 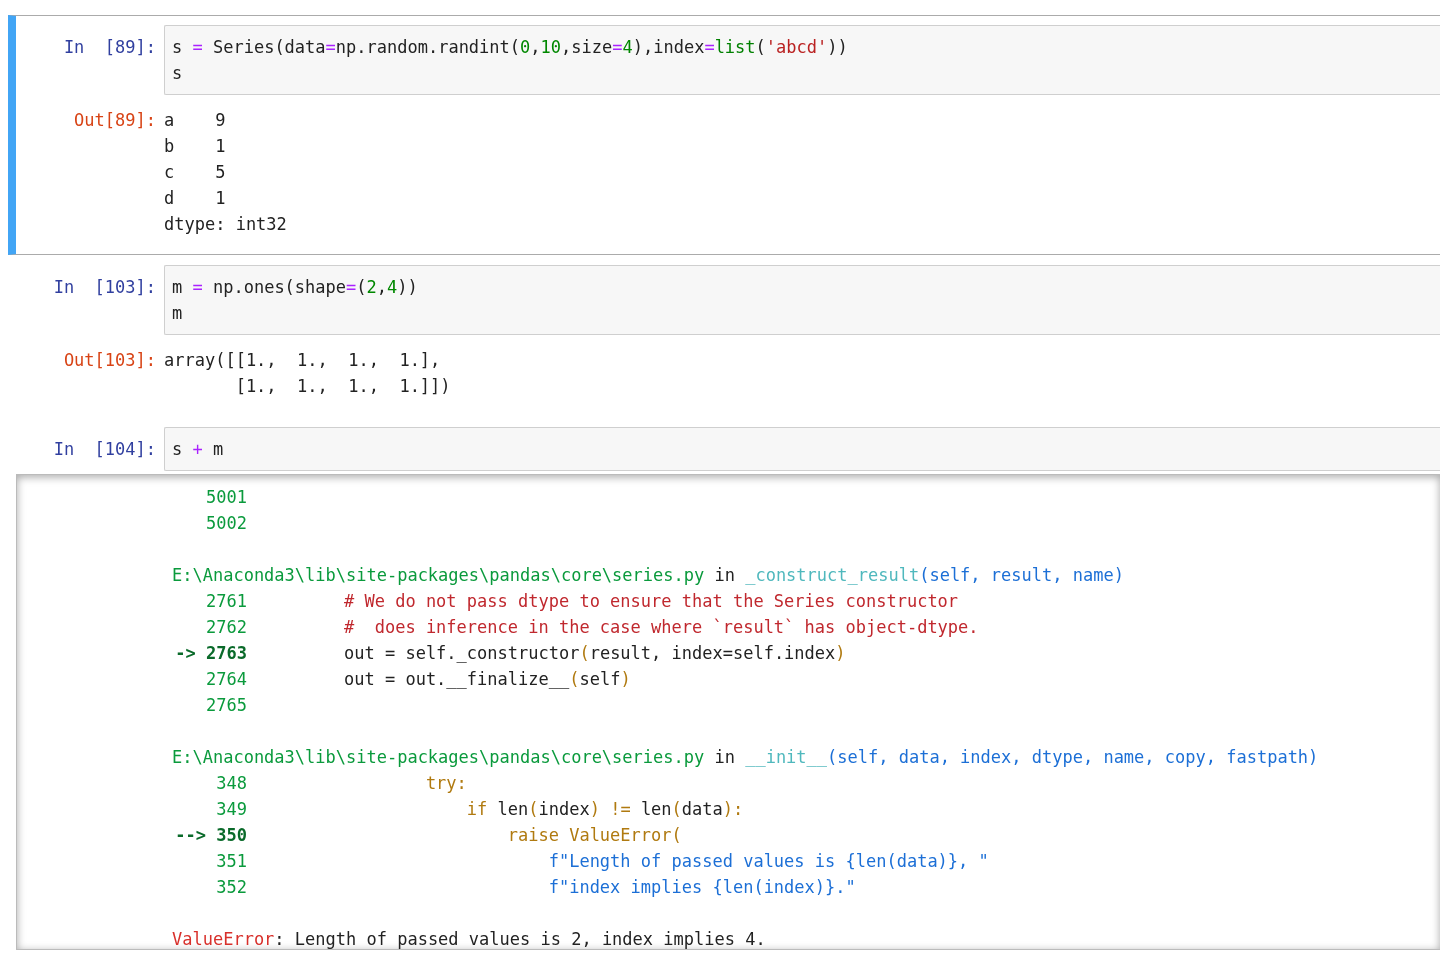 What do you see at coordinates (210, 835) in the screenshot?
I see `line-number: --> 350` at bounding box center [210, 835].